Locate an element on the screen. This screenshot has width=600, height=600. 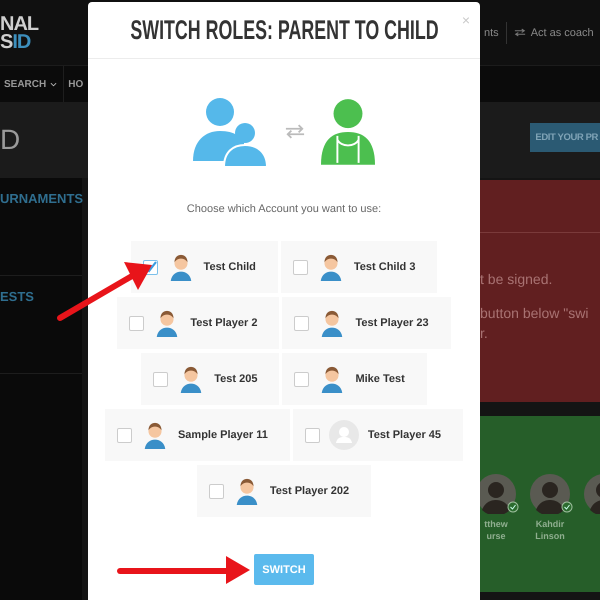
notice-text: button below "swi is located at coordinates (535, 313).